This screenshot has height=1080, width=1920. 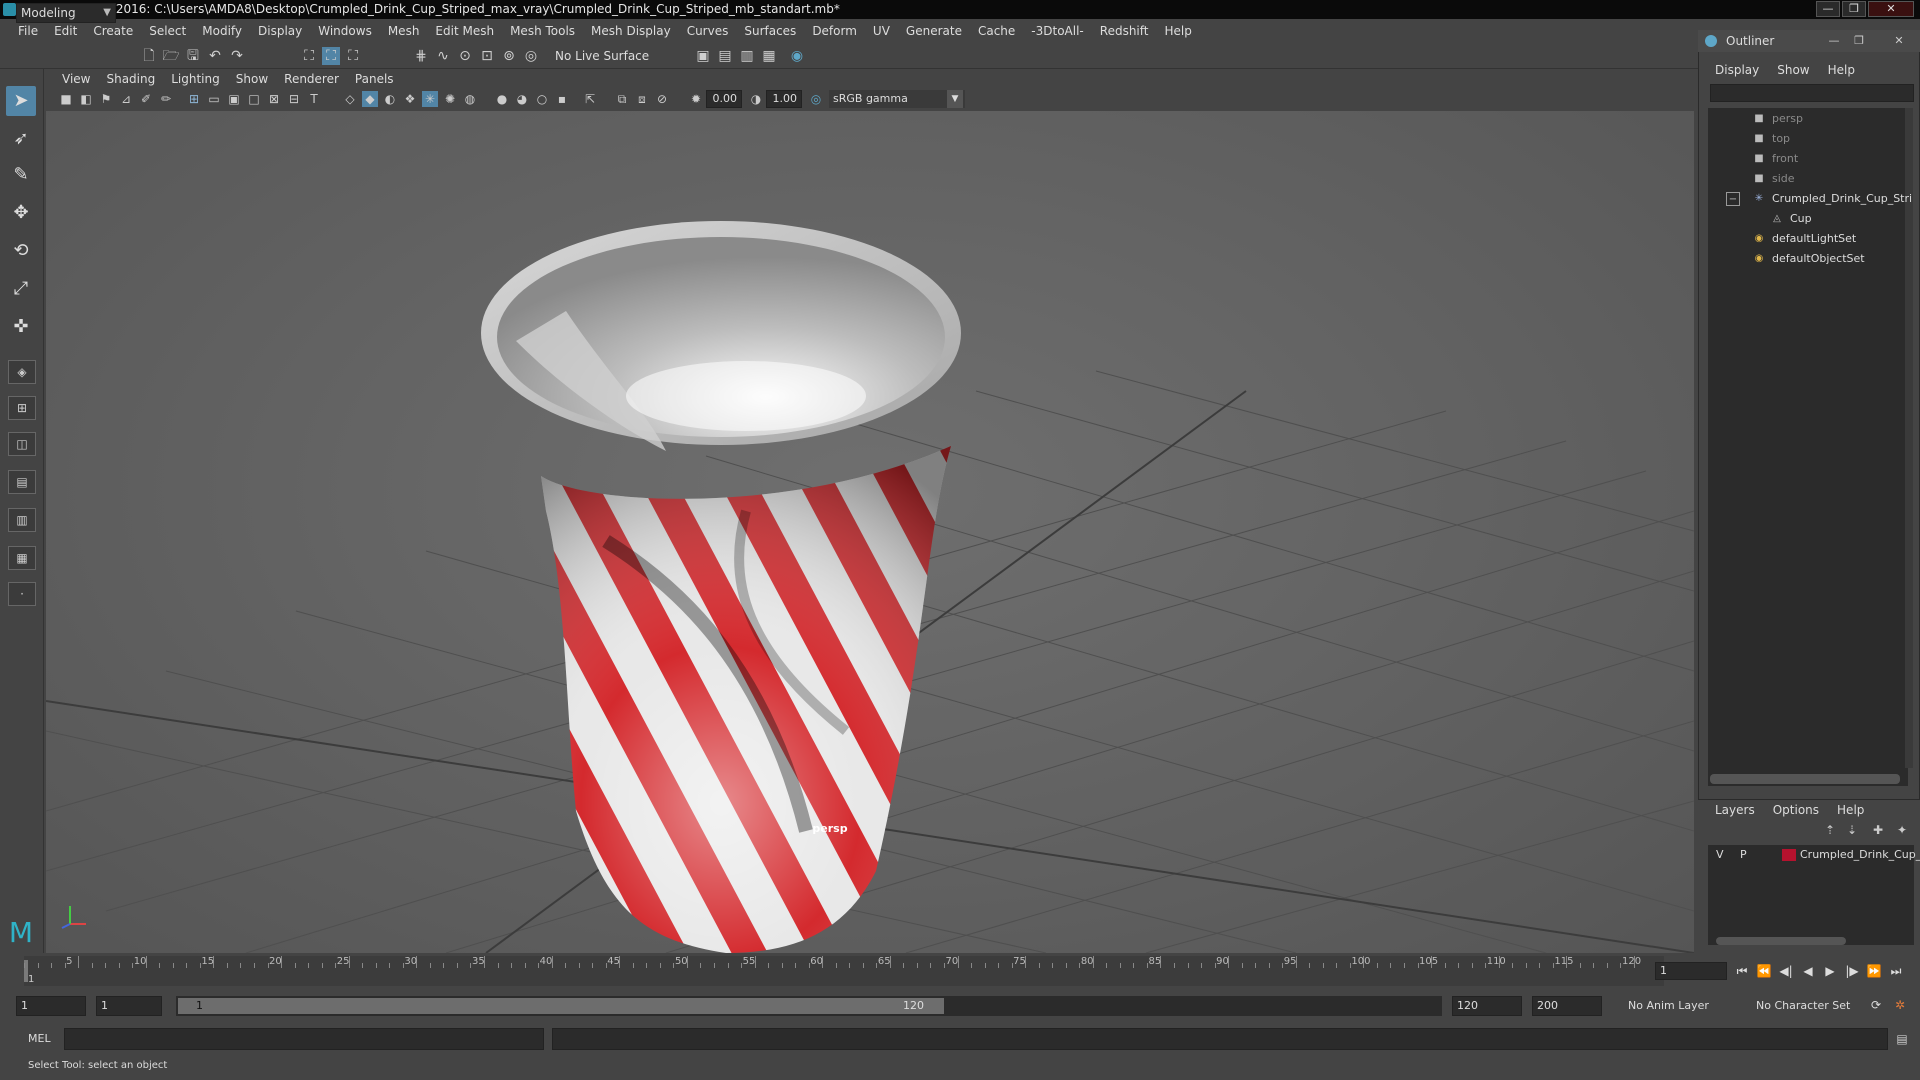 I want to click on step-forward-frame-icon: ⏩, so click(x=1874, y=971).